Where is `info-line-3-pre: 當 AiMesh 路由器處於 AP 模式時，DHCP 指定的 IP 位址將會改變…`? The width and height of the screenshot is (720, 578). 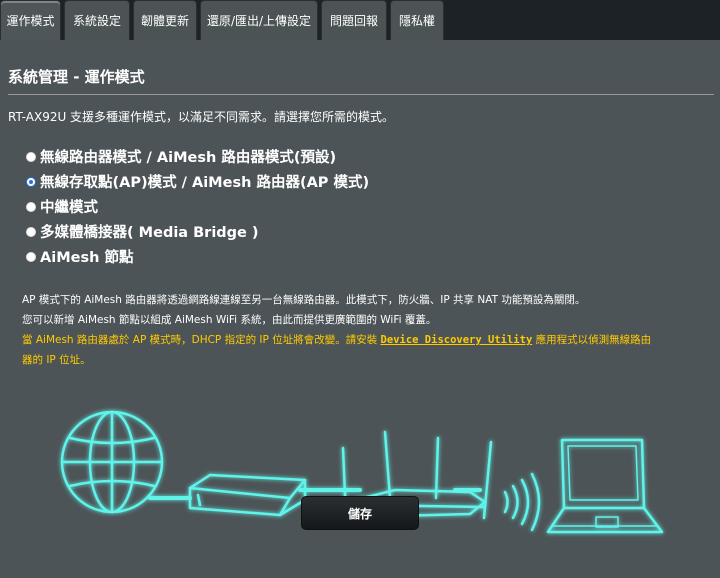 info-line-3-pre: 當 AiMesh 路由器處於 AP 模式時，DHCP 指定的 IP 位址將會改變… is located at coordinates (201, 340).